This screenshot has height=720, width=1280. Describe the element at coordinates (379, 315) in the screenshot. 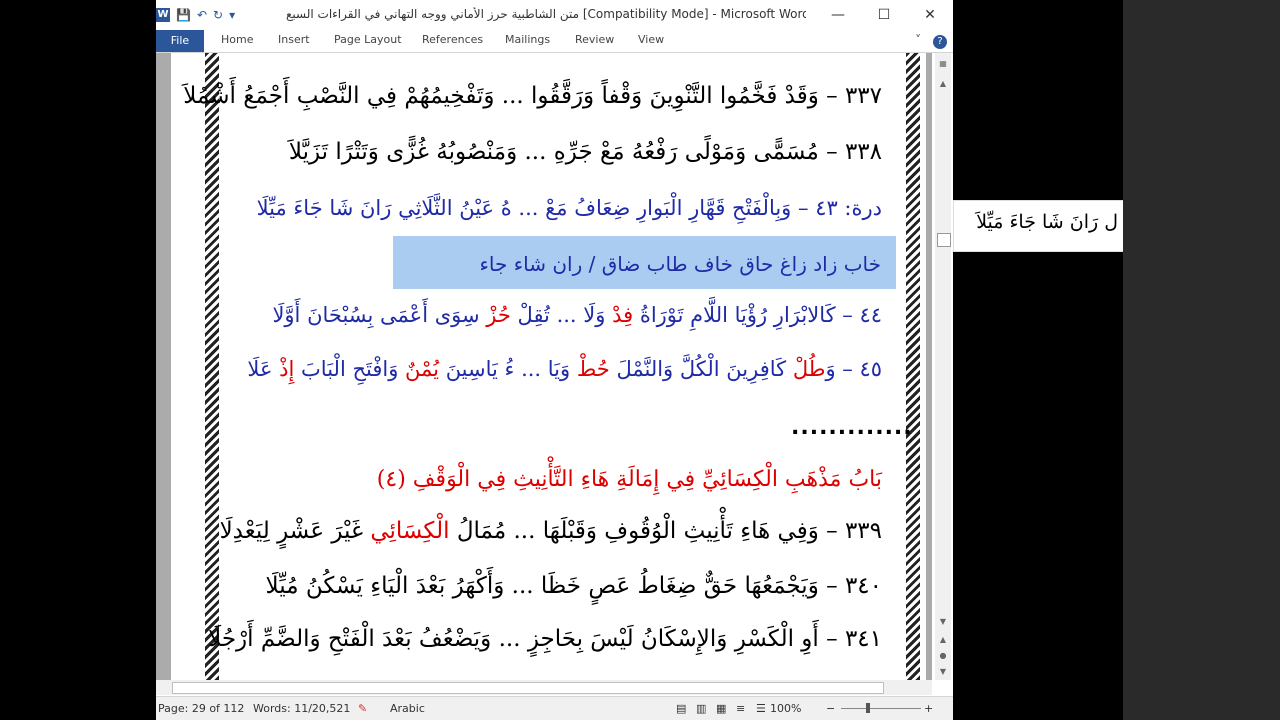

I see `v44-part: سِوَى أَعْمَى بِسُبْحَانَ أَوَّلَا` at that location.